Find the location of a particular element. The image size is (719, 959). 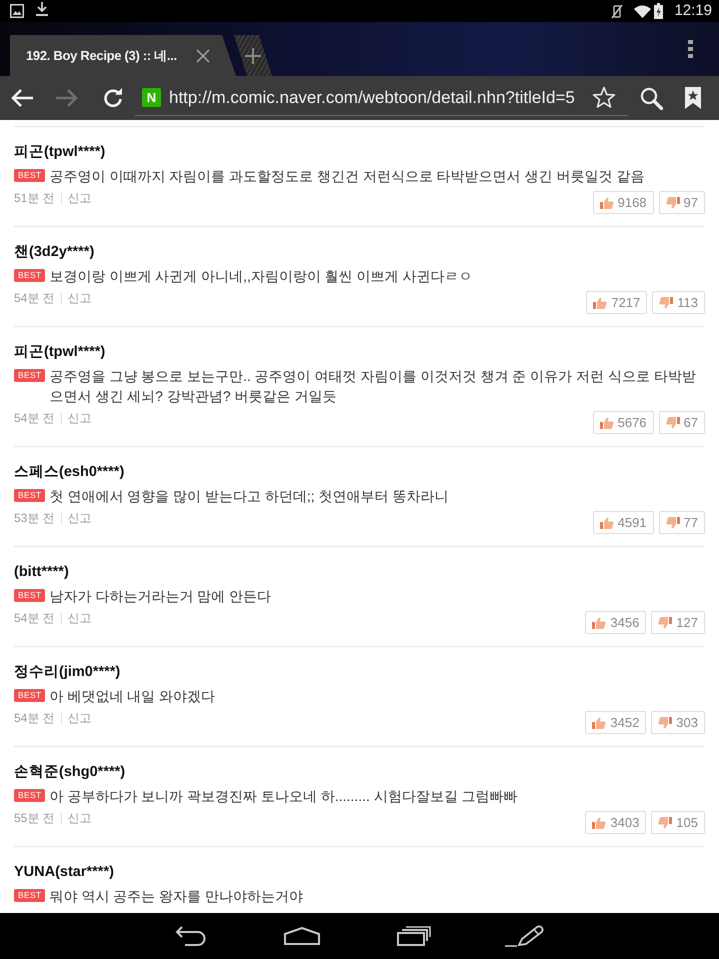

comment-text: 첫 연애에서 영향을 많이 받는다고 하던데;; 첫연애부터 똥차라니 is located at coordinates (248, 496).